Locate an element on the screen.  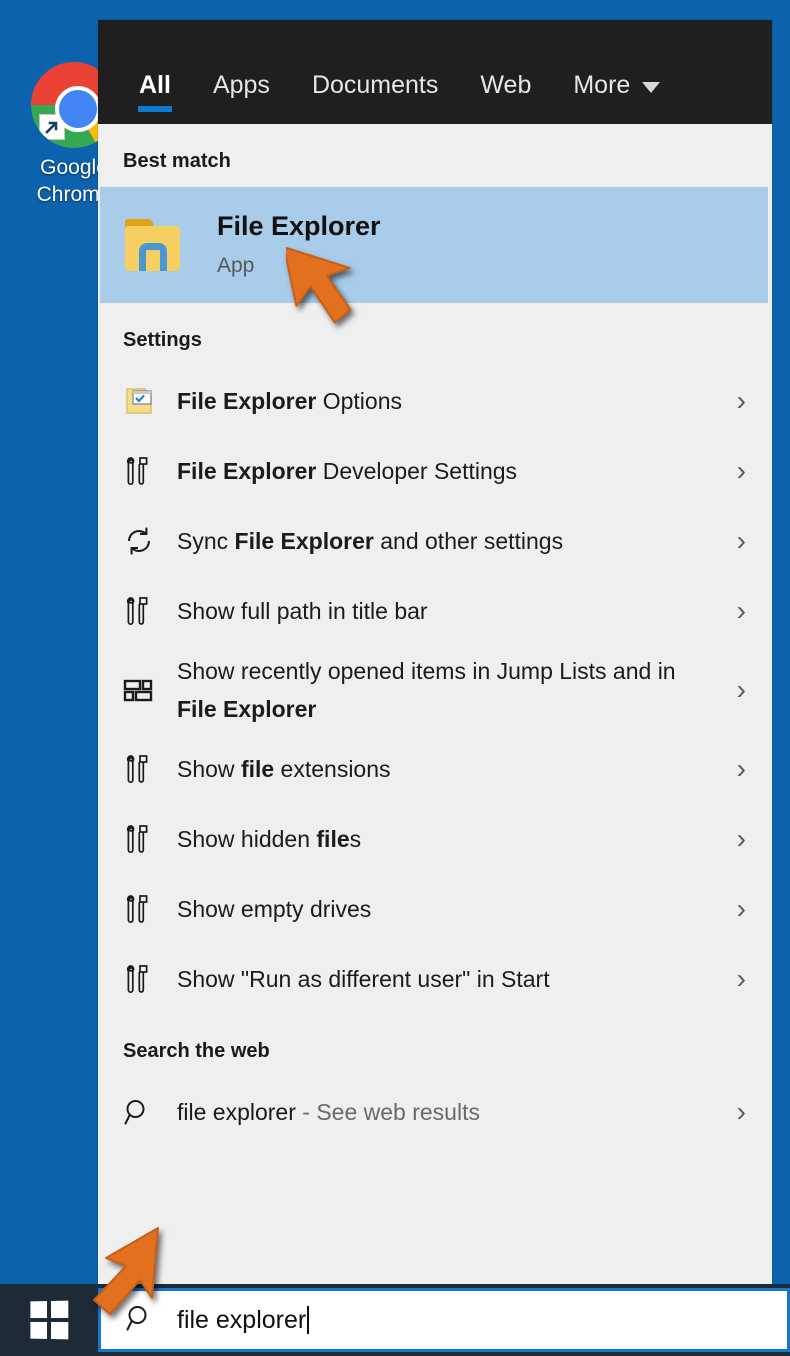
text-cursor is located at coordinates (308, 1319).